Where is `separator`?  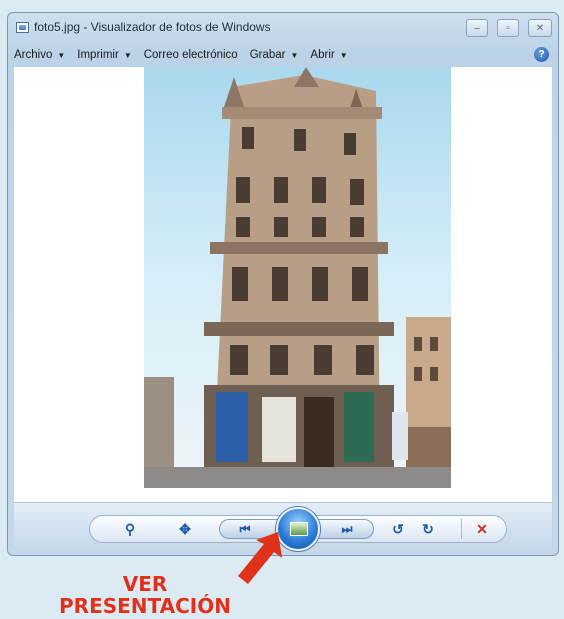 separator is located at coordinates (461, 529).